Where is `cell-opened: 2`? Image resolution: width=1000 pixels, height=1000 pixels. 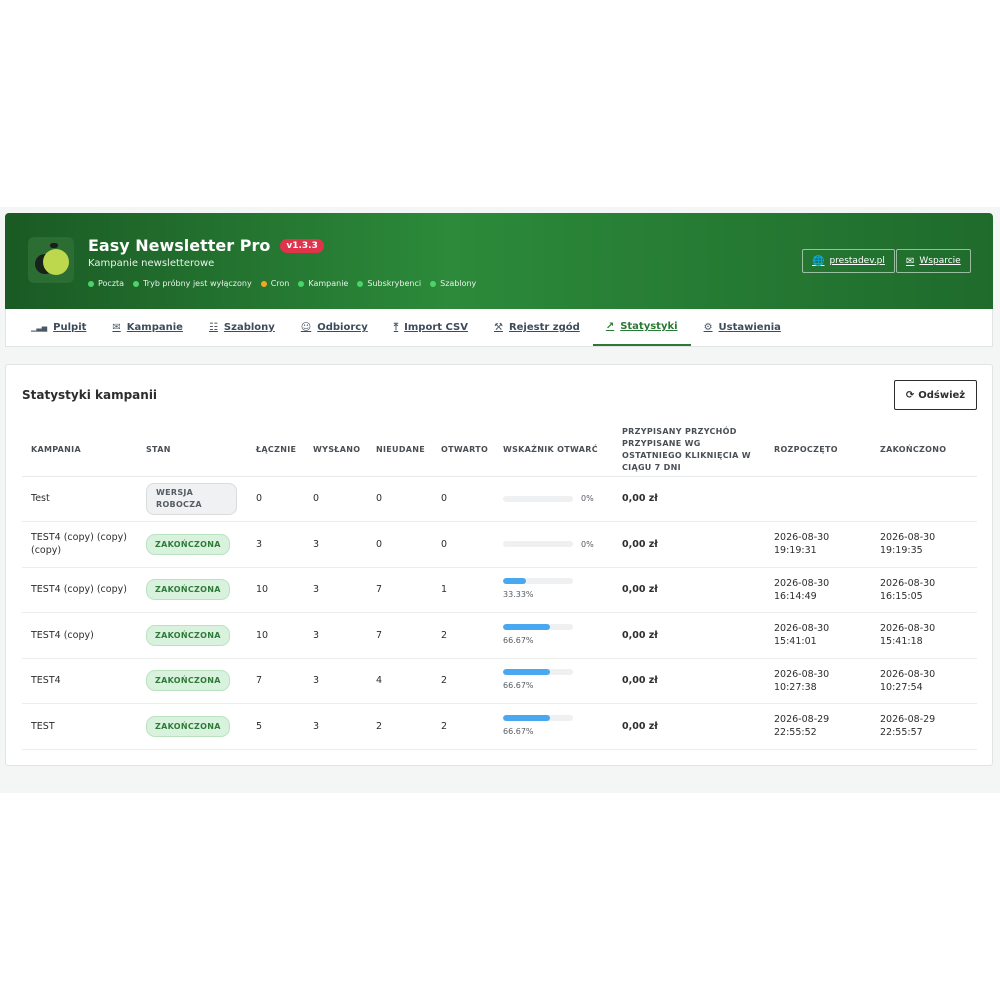 cell-opened: 2 is located at coordinates (463, 635).